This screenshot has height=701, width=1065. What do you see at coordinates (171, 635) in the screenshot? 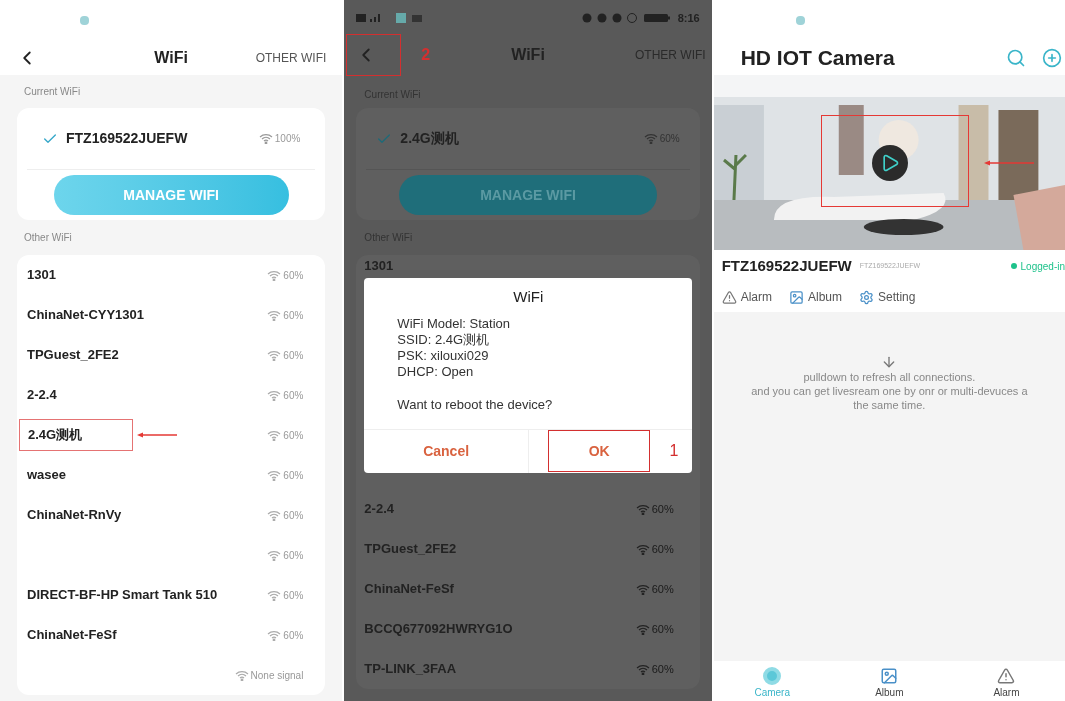
I see `wifi-row: ChinaNet-FeSf 60%` at bounding box center [171, 635].